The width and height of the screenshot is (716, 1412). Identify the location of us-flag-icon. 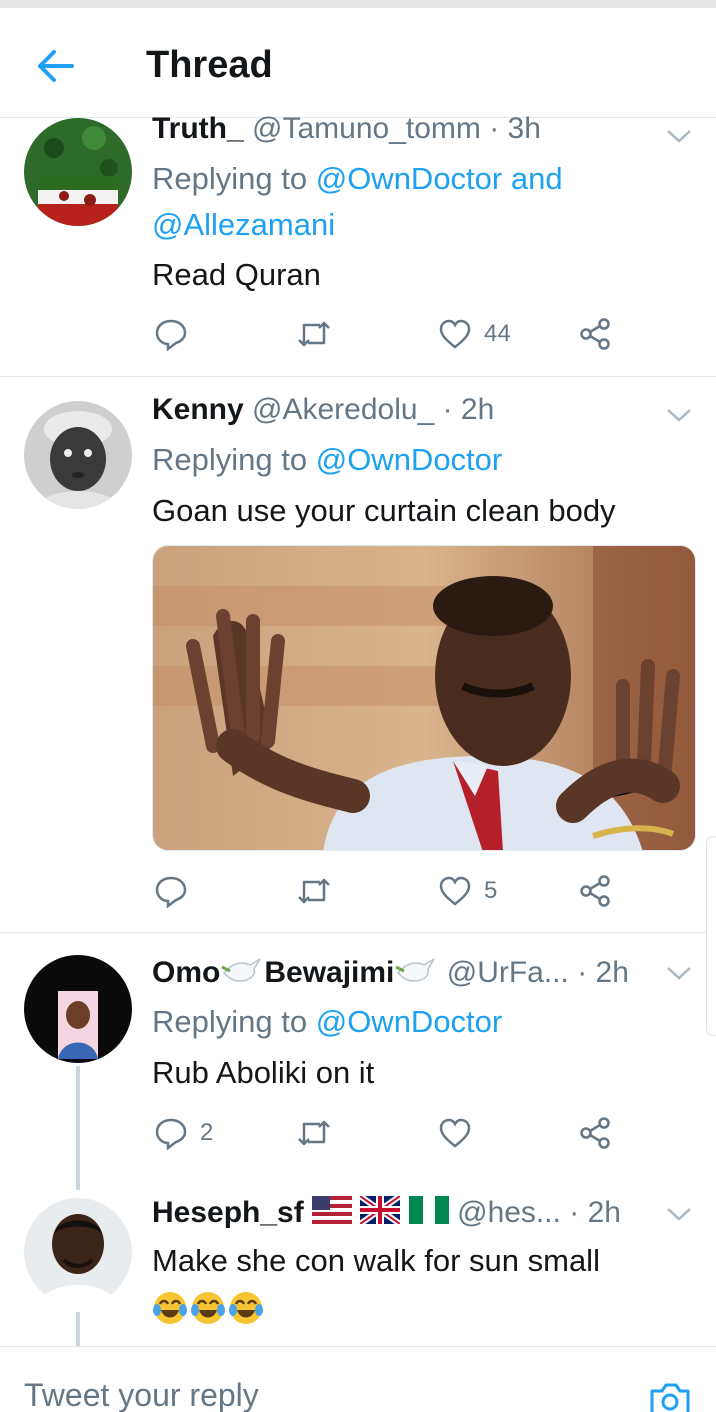
(332, 1214).